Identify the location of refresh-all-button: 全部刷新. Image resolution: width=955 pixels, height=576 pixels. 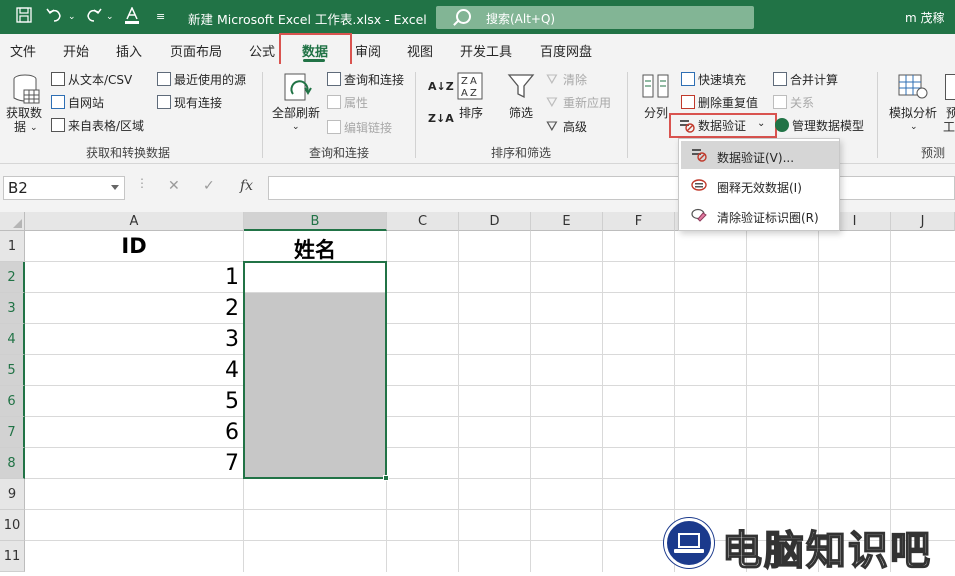
(296, 113).